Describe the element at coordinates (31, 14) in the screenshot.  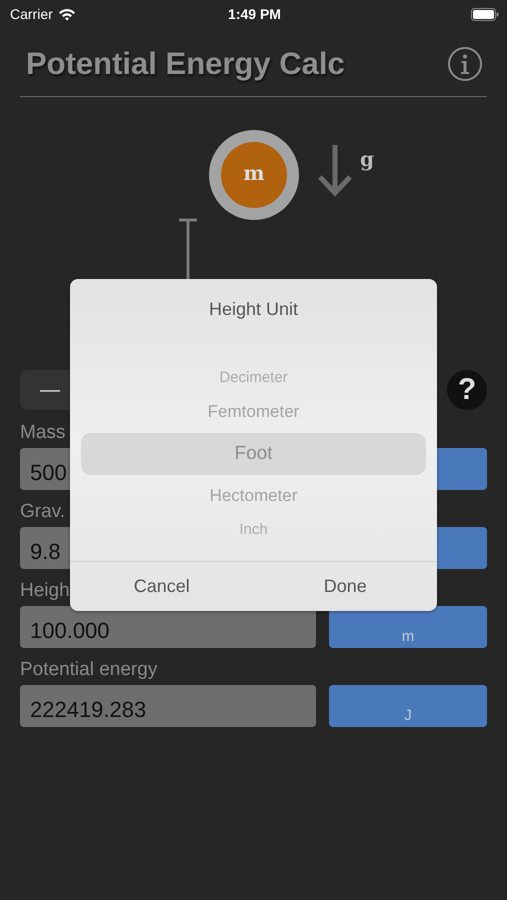
I see `carrier-name: Carrier` at that location.